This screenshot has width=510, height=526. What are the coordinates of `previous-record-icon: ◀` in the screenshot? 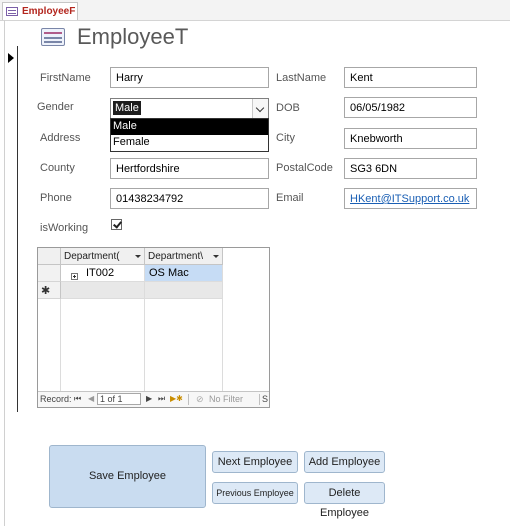 It's located at (91, 398).